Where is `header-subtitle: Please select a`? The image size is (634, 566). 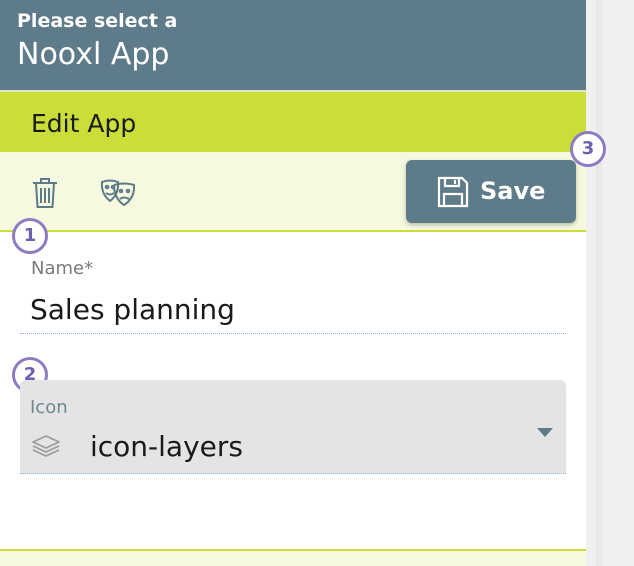
header-subtitle: Please select a is located at coordinates (97, 21).